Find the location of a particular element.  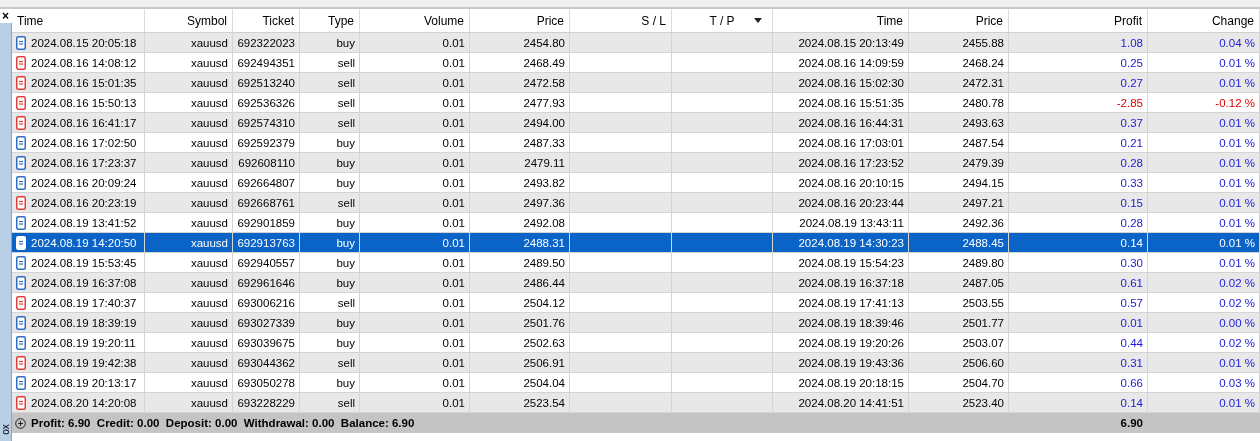

table-row: 2024.08.19 16:37:08 xauusd 692961646 buy 0.01 2486.44 2024.08.19 16:37:18 2487.05 0.61 0.02 % is located at coordinates (636, 283).